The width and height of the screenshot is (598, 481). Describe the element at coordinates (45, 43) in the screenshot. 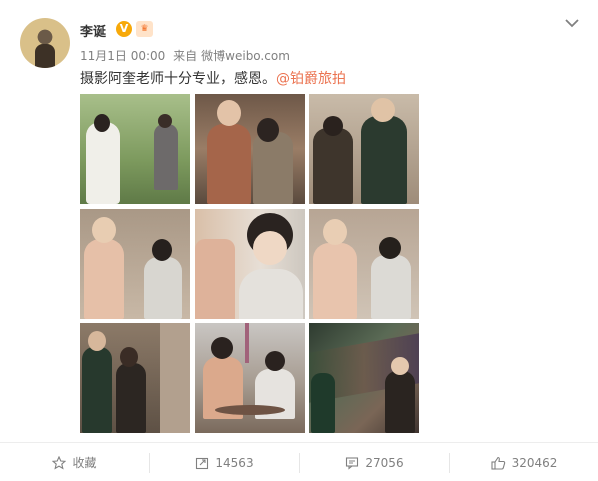

I see `user-avatar` at that location.